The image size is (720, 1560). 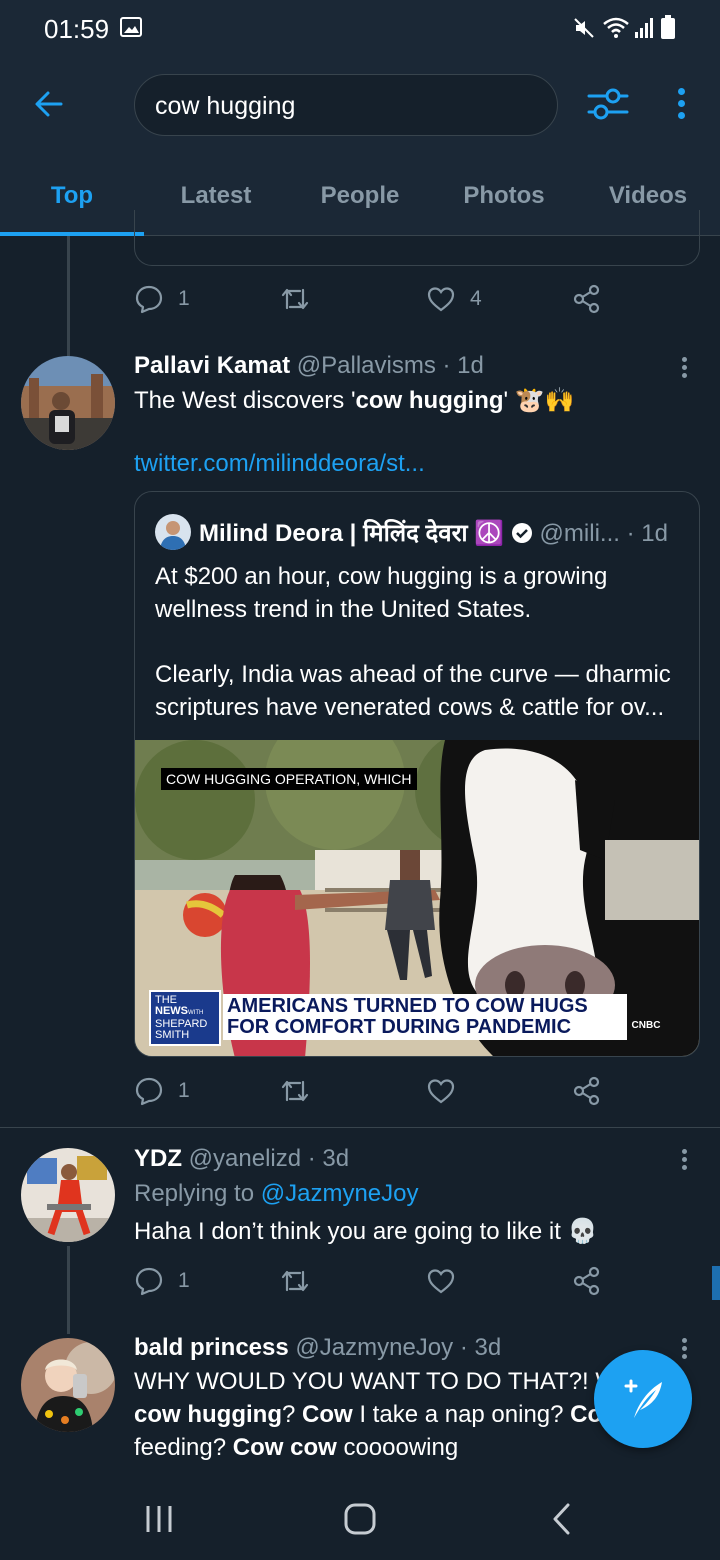 I want to click on compose-tweet-button, so click(x=643, y=1399).